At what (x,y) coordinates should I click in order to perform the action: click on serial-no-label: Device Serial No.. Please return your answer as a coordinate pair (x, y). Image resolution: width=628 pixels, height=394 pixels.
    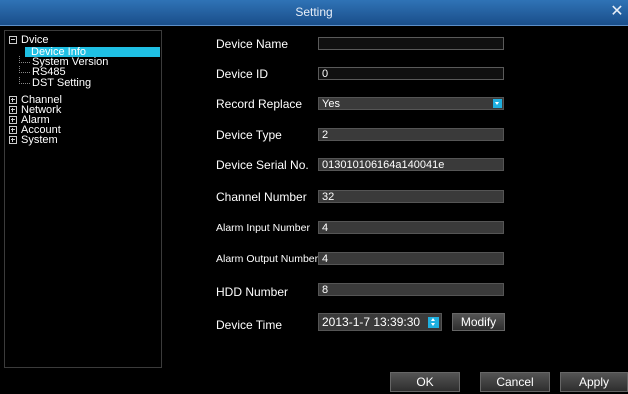
    Looking at the image, I should click on (262, 165).